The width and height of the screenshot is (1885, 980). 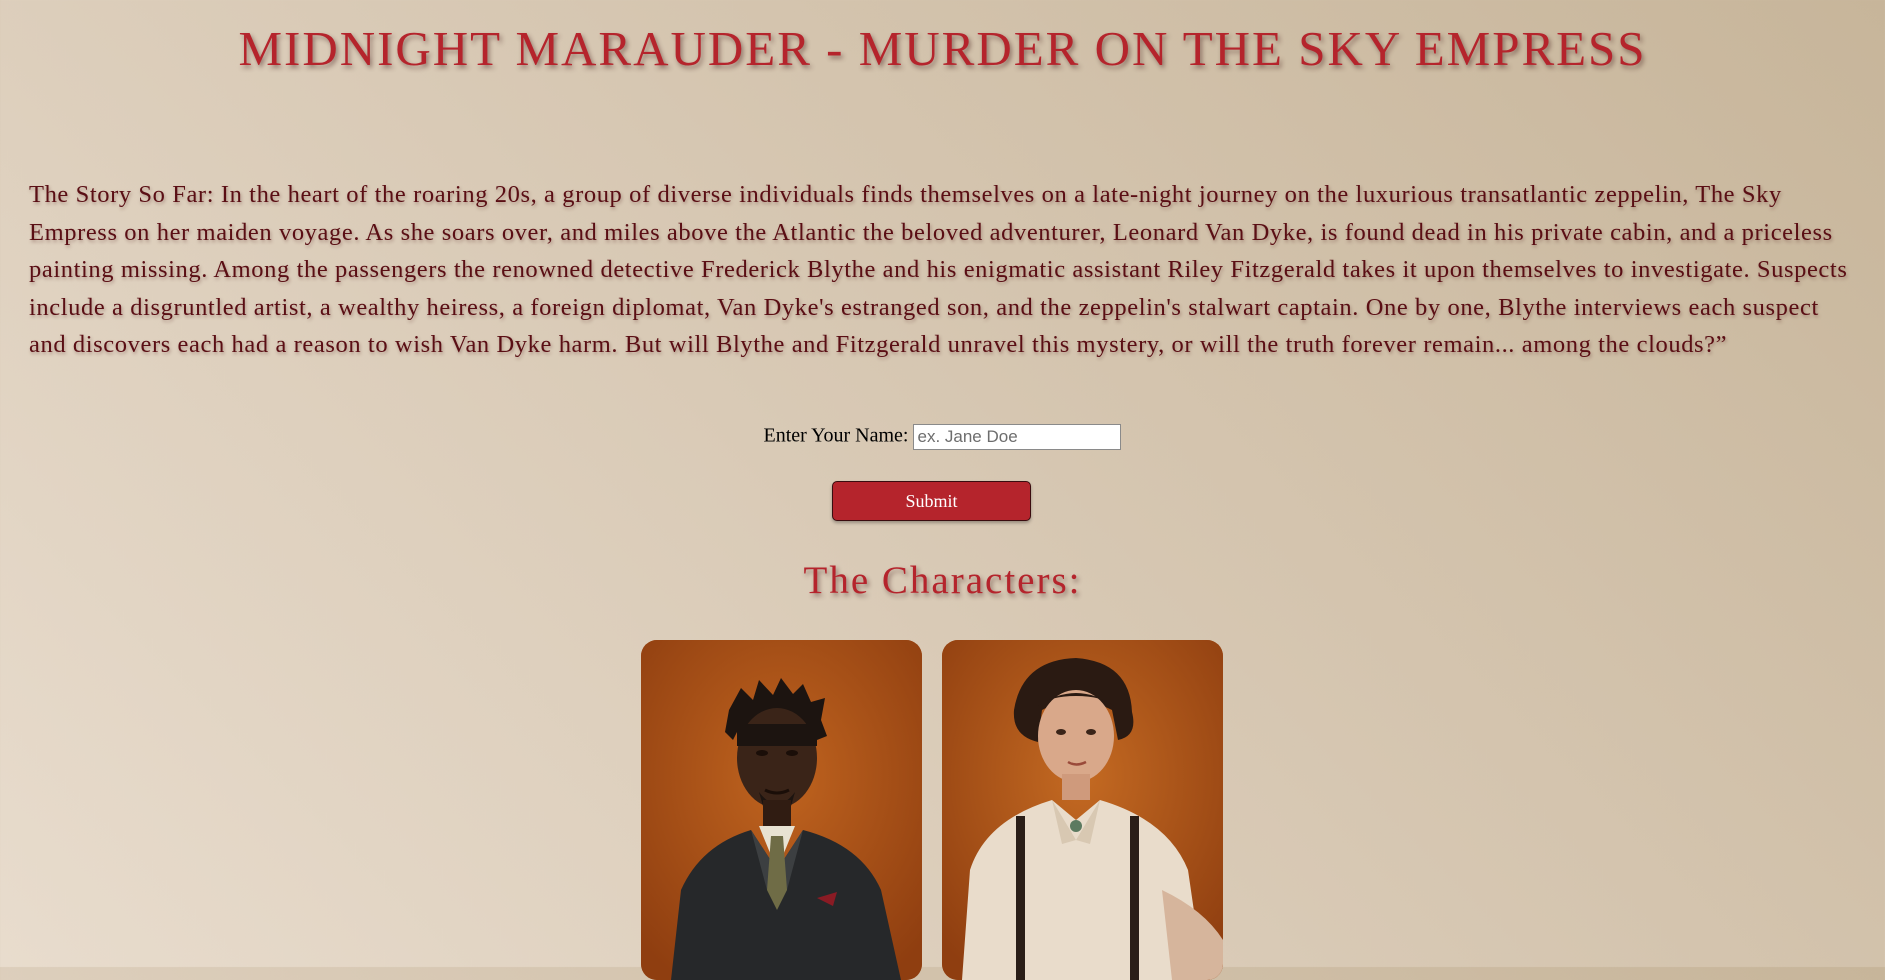 I want to click on name-input, so click(x=1017, y=437).